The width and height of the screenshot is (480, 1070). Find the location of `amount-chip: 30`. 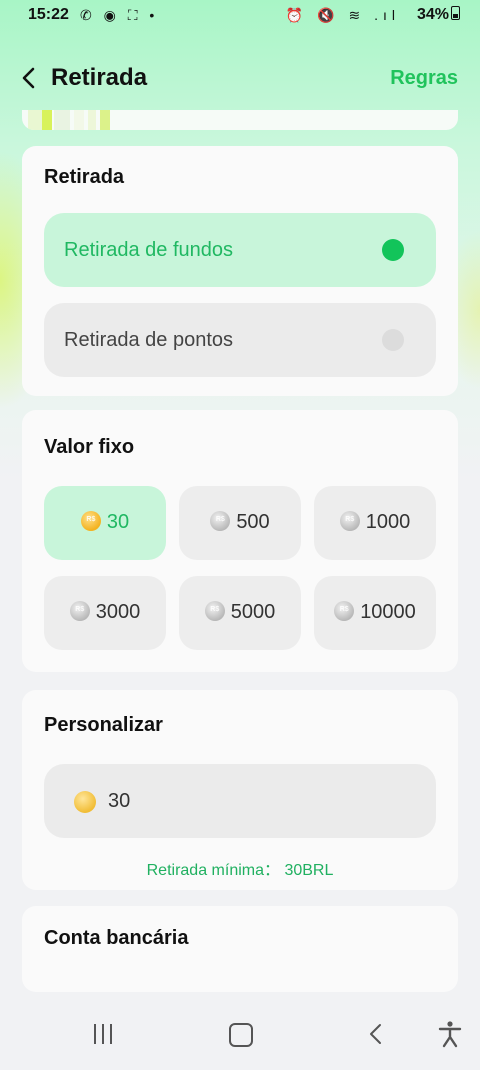

amount-chip: 30 is located at coordinates (105, 523).